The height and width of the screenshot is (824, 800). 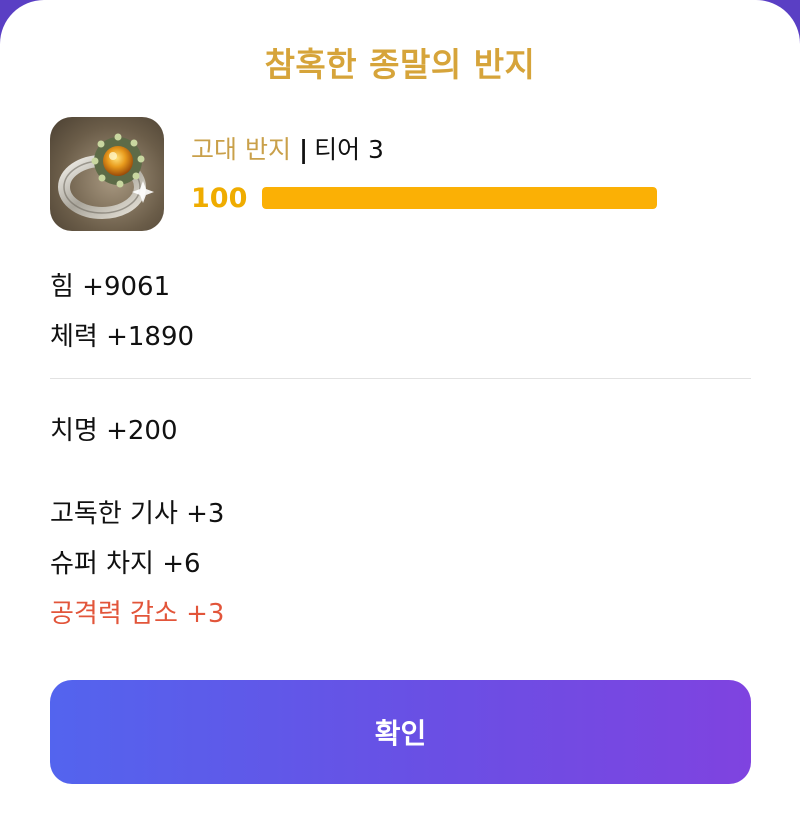 What do you see at coordinates (137, 614) in the screenshot?
I see `effect-attack-reduction: 공격력 감소 +3` at bounding box center [137, 614].